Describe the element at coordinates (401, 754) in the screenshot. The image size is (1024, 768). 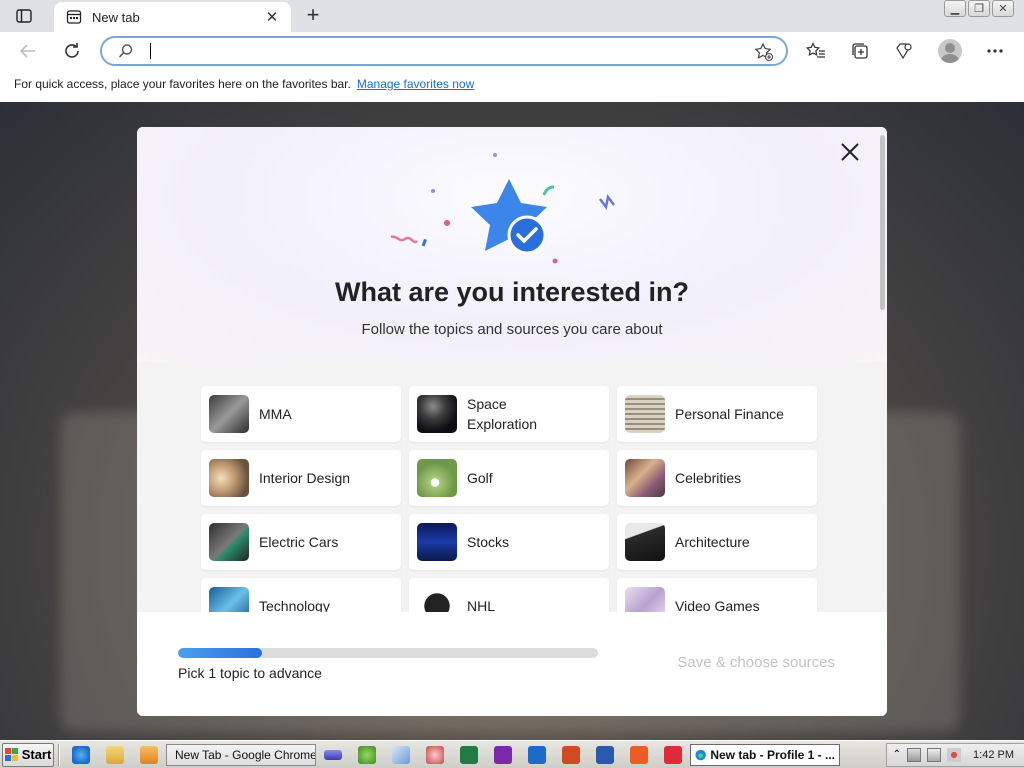
I see `paint-icon` at that location.